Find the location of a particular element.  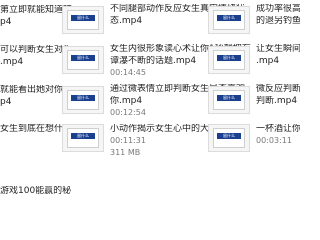

file-item: 微反应判断 判断.mp4 is located at coordinates (278, 104).